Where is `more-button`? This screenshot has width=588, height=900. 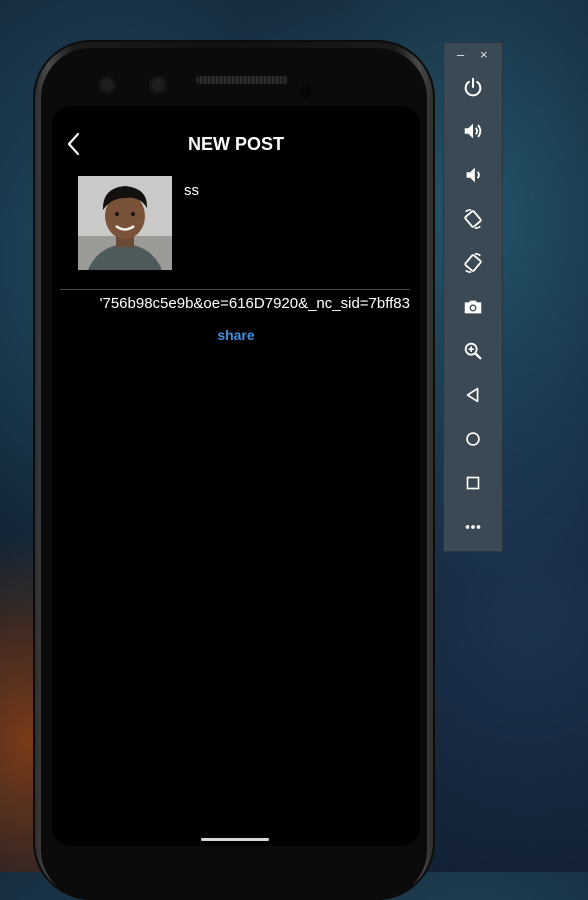 more-button is located at coordinates (473, 527).